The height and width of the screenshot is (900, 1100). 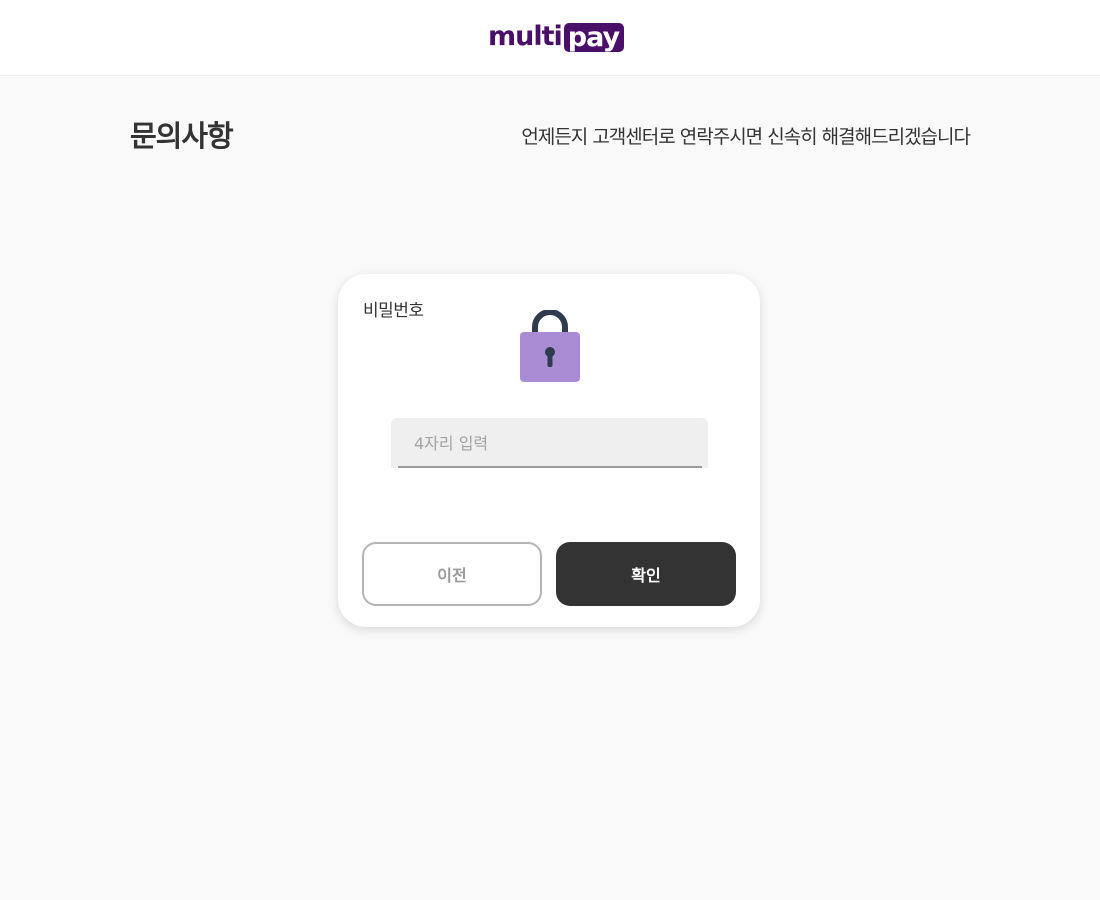 What do you see at coordinates (746, 137) in the screenshot?
I see `page-subtitle: 언제든지 고객센터로 연락주시면 신속히 해결해드리겠습니다` at bounding box center [746, 137].